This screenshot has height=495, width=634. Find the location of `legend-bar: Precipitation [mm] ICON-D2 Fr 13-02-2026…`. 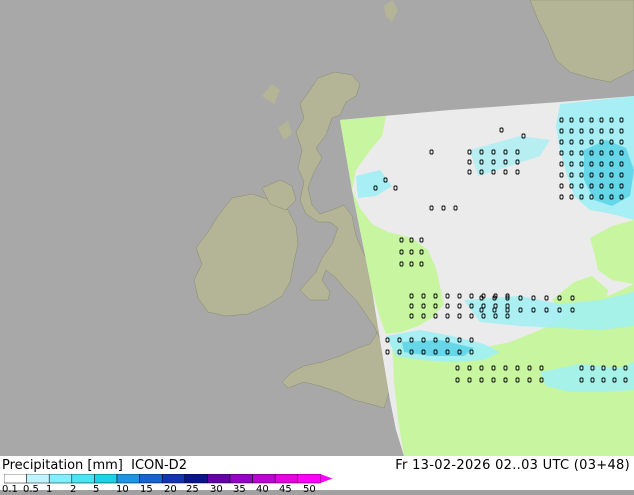

legend-bar: Precipitation [mm] ICON-D2 Fr 13-02-2026… is located at coordinates (317, 475).